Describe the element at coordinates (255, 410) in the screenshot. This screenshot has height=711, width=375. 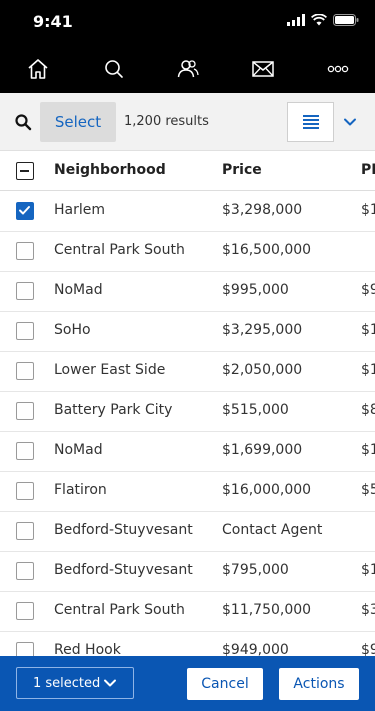
I see `price-cell: $515,000` at that location.